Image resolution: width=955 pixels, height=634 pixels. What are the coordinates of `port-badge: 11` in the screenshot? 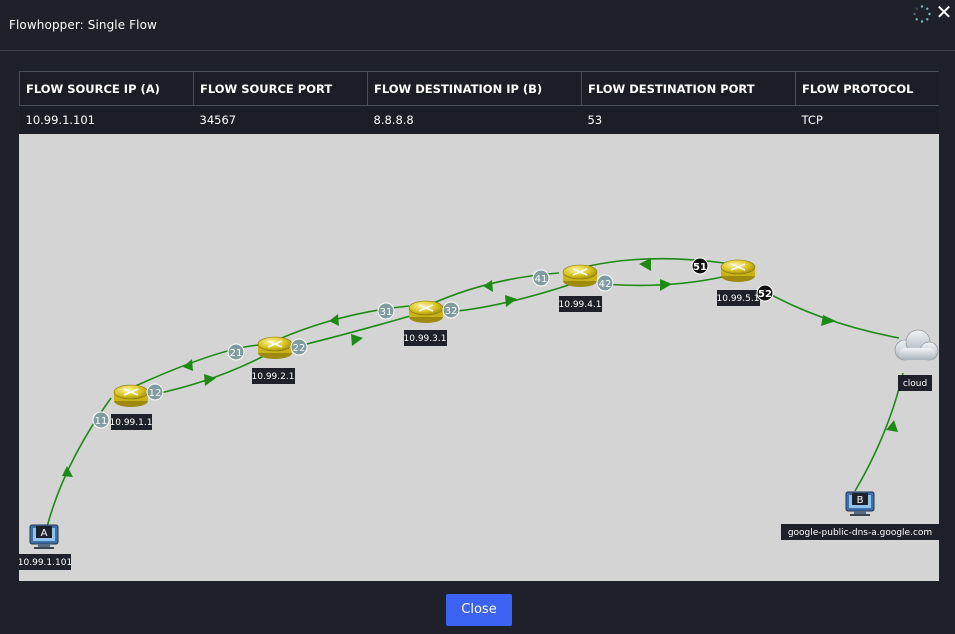 It's located at (101, 420).